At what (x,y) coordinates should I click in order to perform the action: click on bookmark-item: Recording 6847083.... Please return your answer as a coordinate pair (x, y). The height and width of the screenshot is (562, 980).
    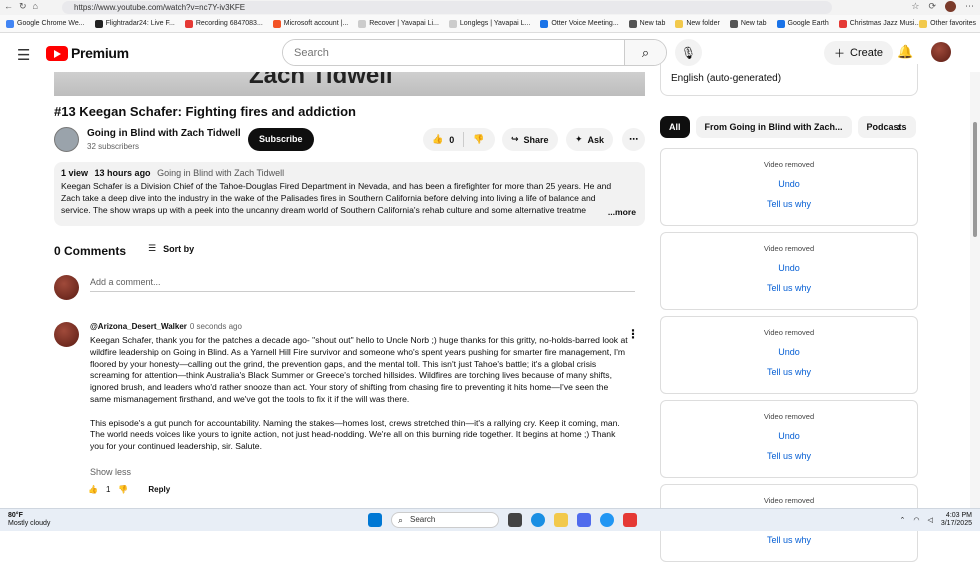
    Looking at the image, I should click on (223, 23).